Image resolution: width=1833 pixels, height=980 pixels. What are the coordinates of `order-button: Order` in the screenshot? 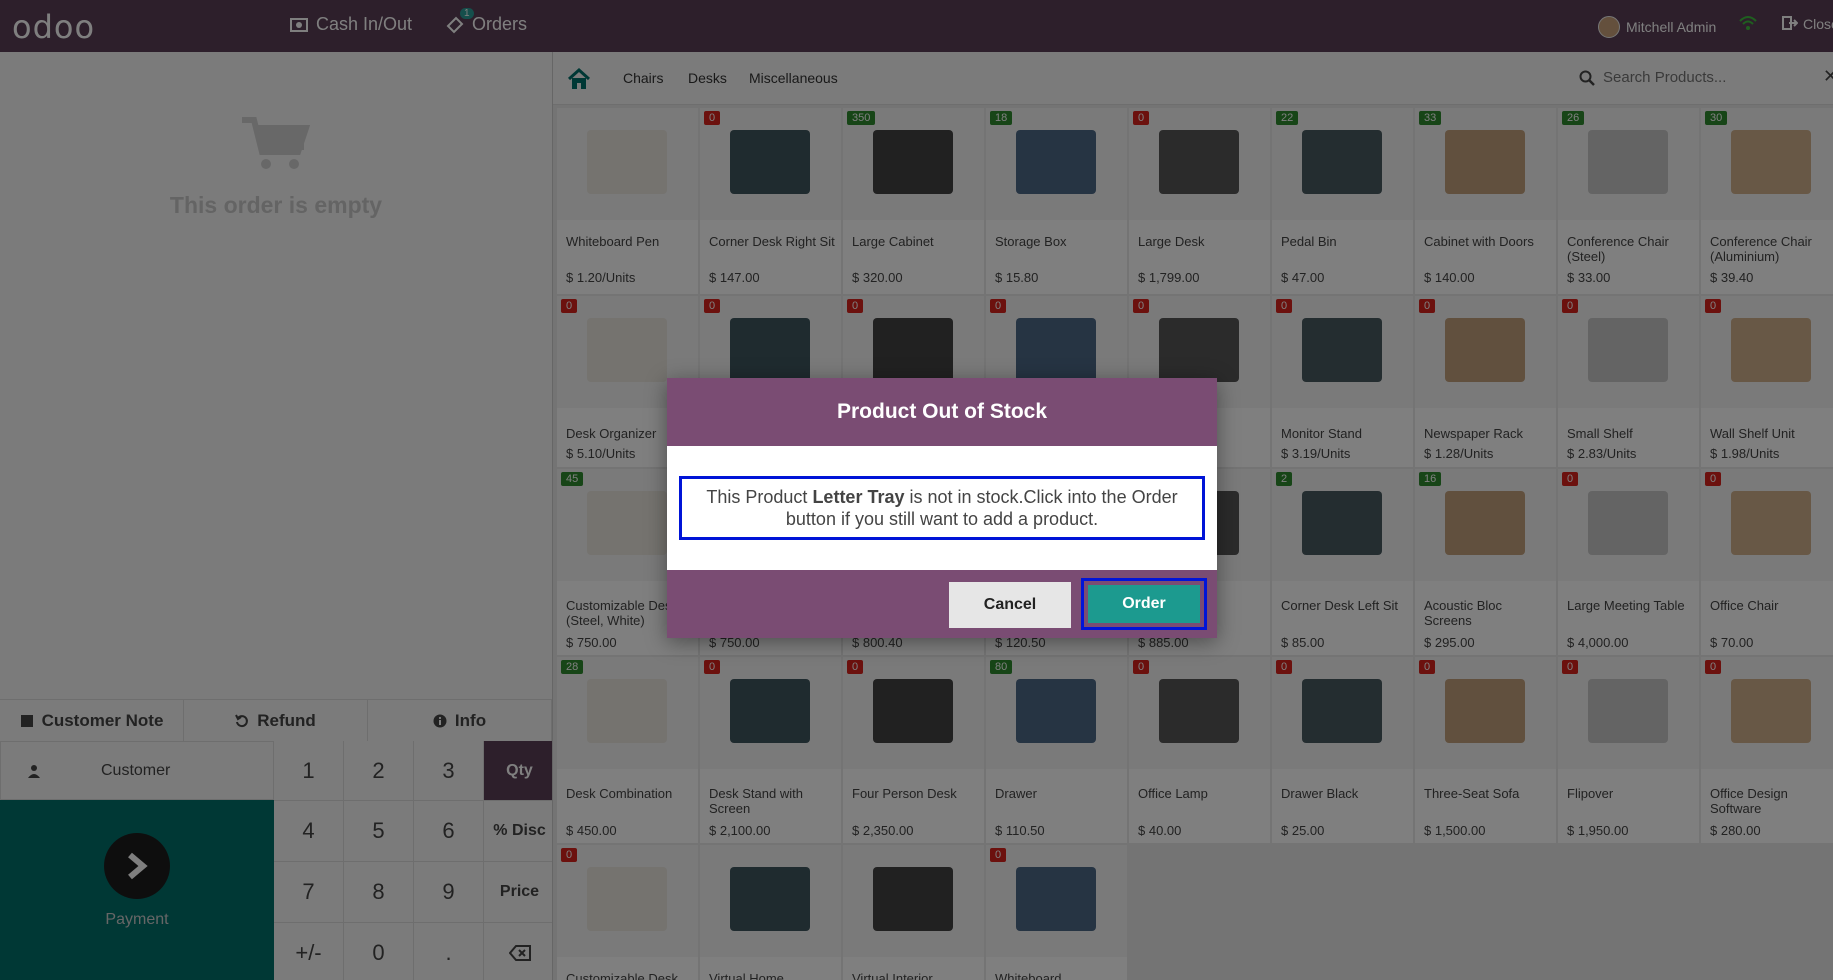 It's located at (1144, 604).